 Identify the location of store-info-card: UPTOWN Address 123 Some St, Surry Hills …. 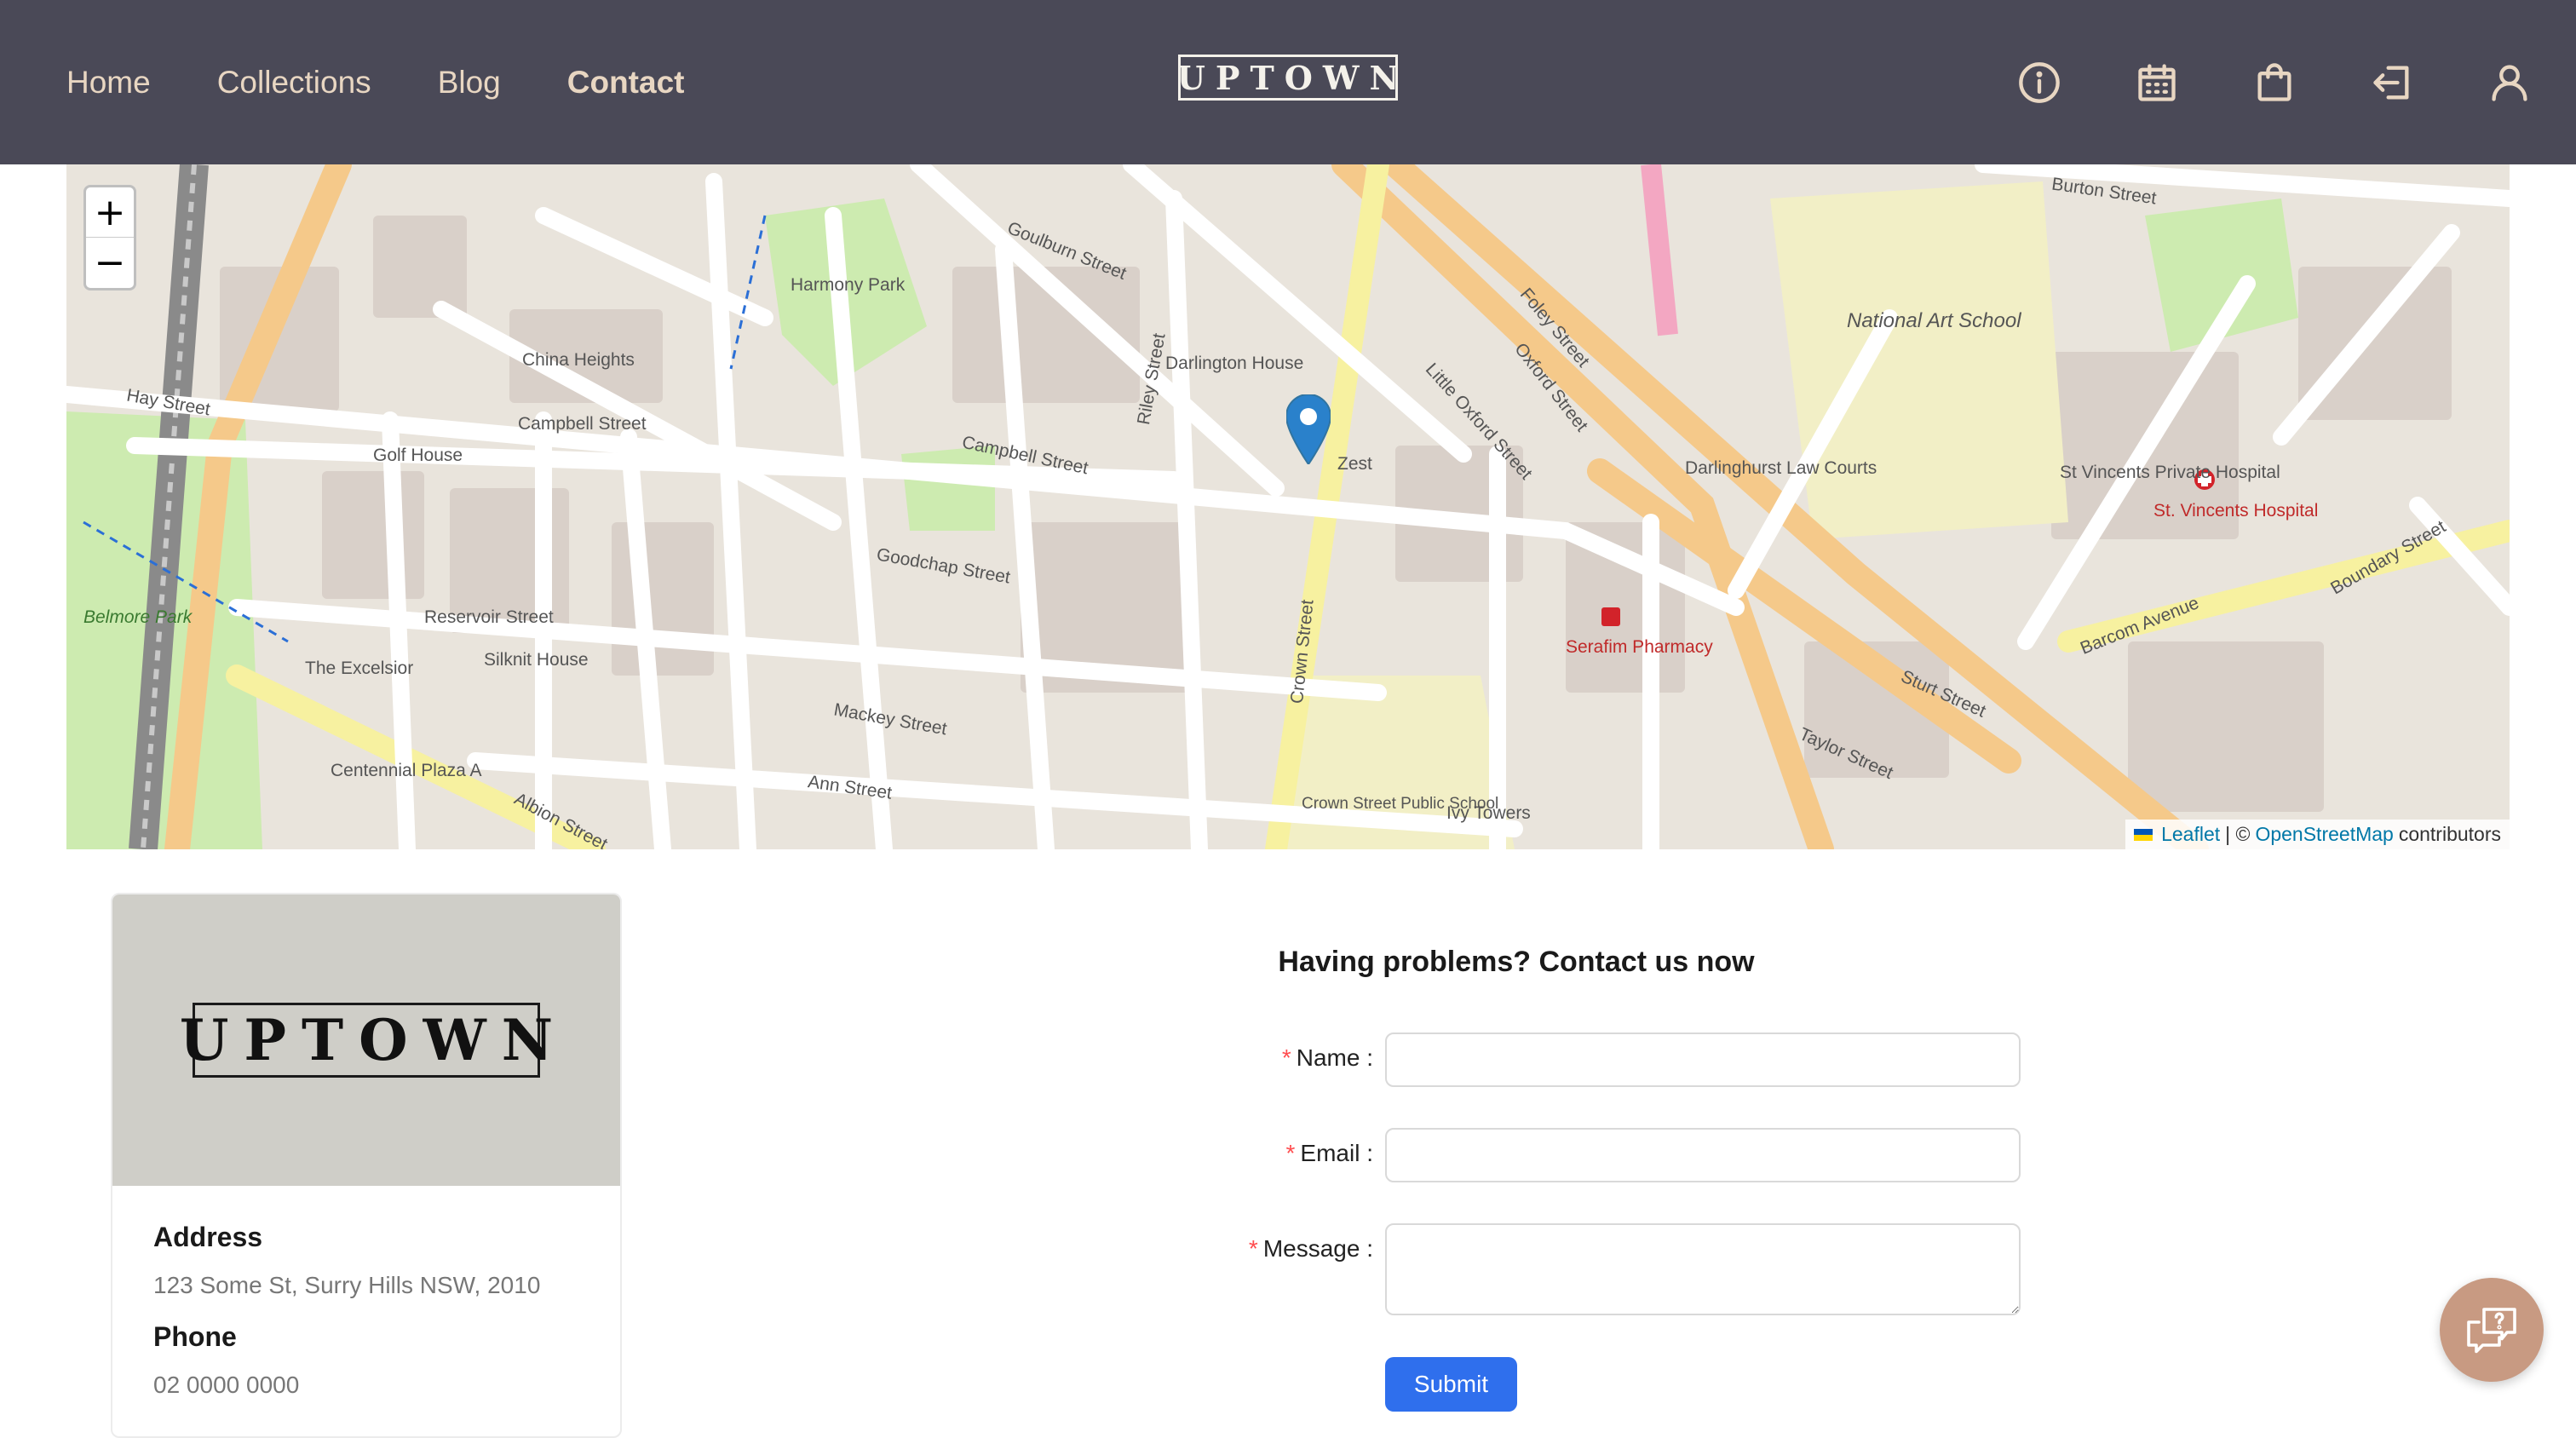
(366, 1165).